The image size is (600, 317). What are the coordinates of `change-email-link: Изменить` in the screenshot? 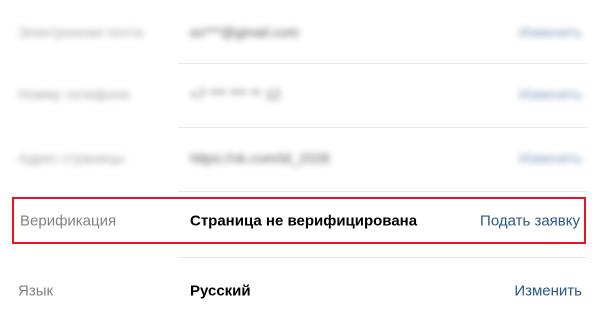 It's located at (550, 32).